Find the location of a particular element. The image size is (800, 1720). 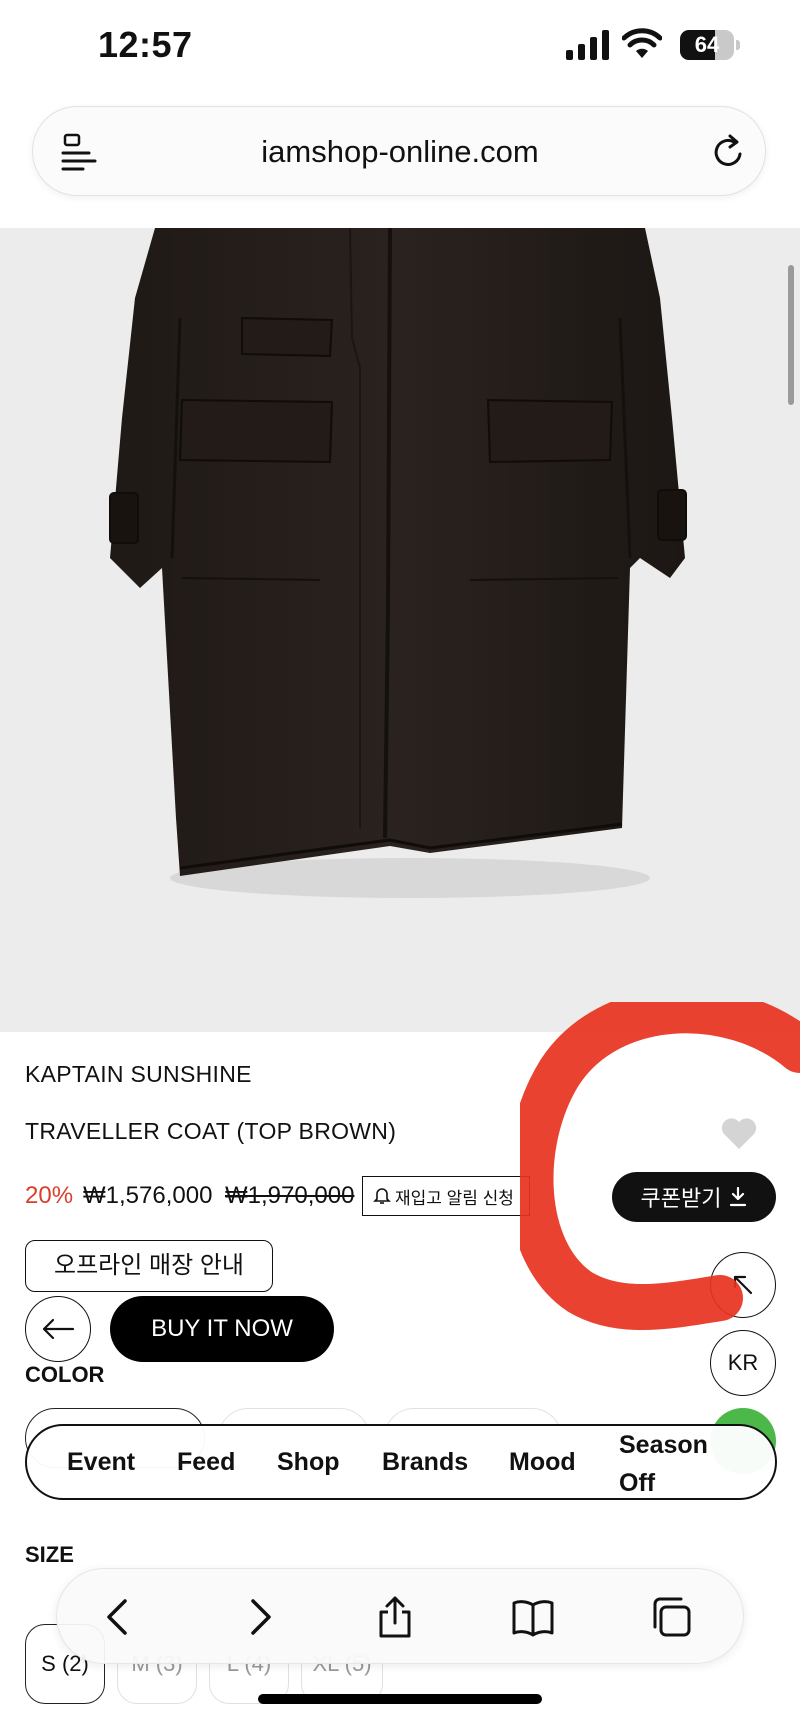

color-label: COLOR is located at coordinates (65, 1374).